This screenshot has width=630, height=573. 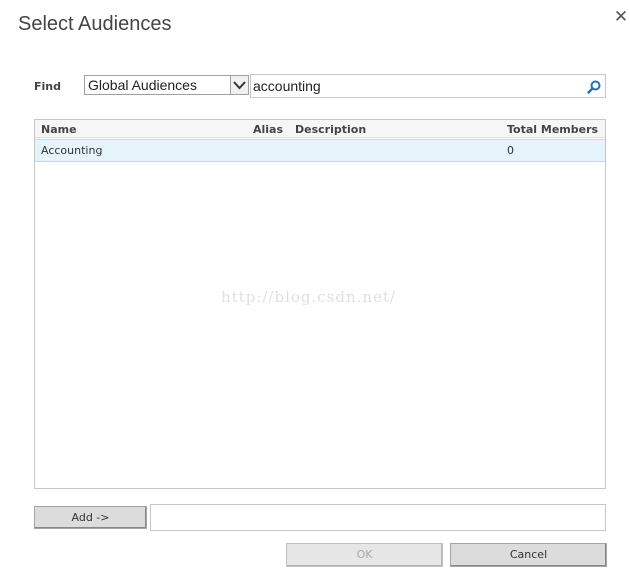 I want to click on search-icon, so click(x=594, y=86).